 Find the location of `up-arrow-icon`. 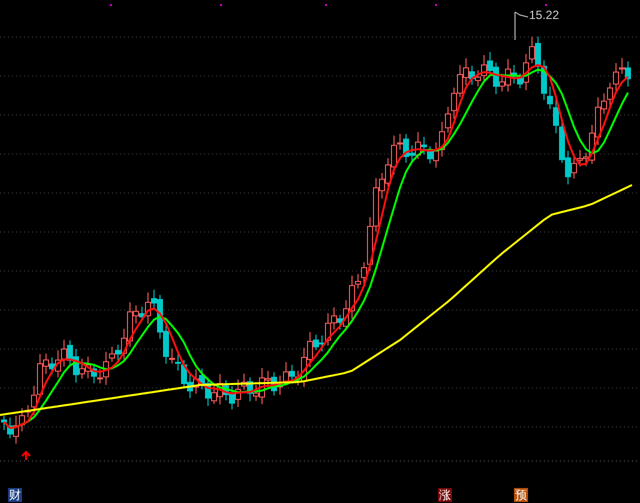

up-arrow-icon is located at coordinates (26, 455).